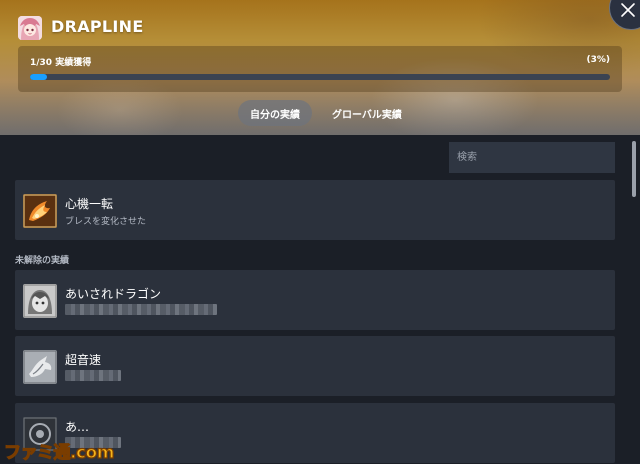  I want to click on progress-panel: 1/30 実績獲得 (3%), so click(320, 69).